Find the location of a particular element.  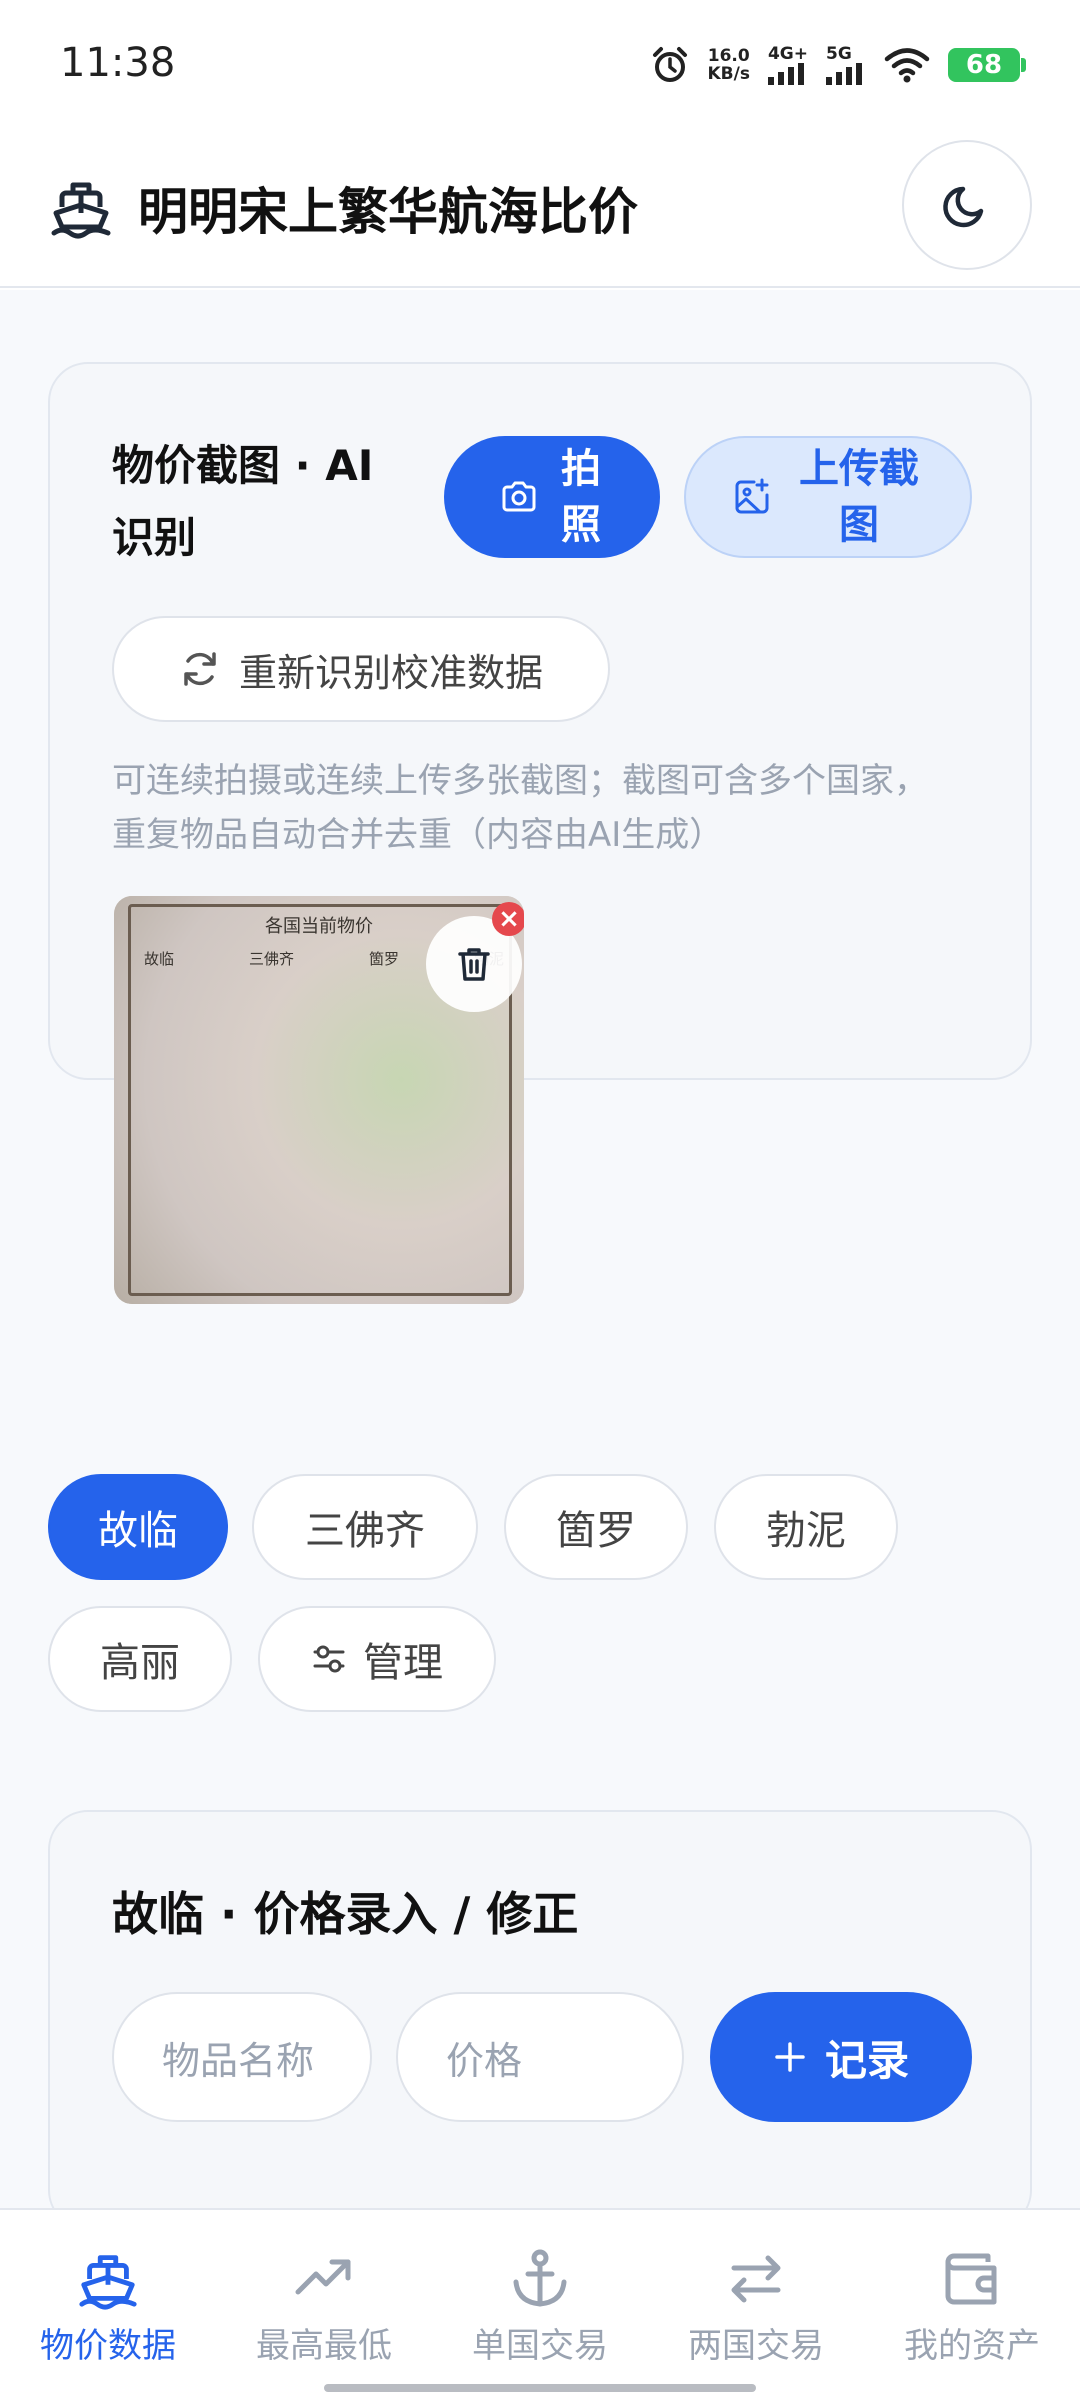

item-name-input: 物品名称 is located at coordinates (242, 2057).